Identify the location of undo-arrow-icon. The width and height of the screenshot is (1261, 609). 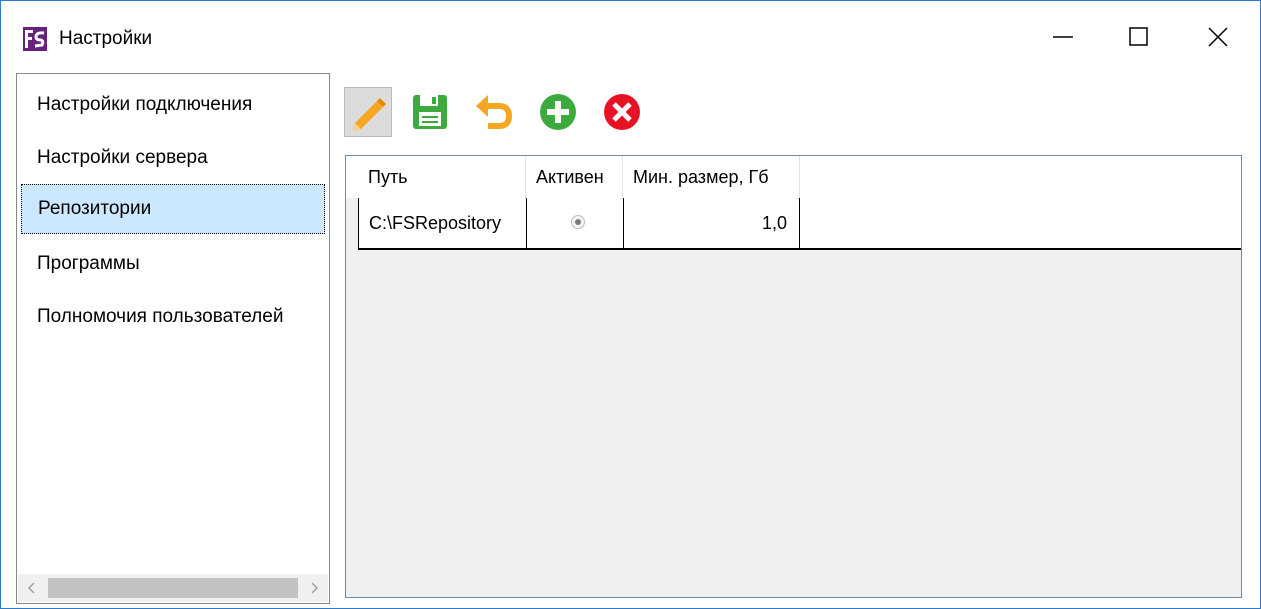
(494, 112).